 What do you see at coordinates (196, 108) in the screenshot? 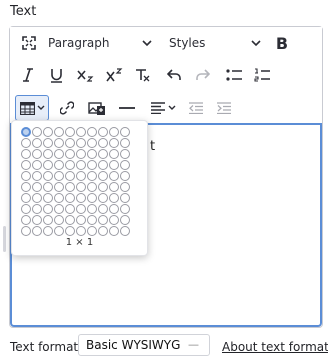
I see `outdent-button` at bounding box center [196, 108].